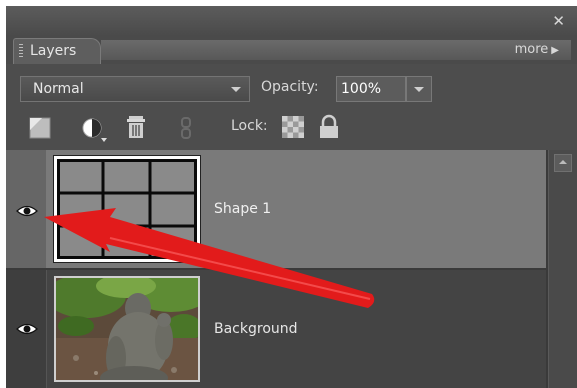 The height and width of the screenshot is (388, 577). What do you see at coordinates (293, 127) in the screenshot?
I see `lock-transparency-icon` at bounding box center [293, 127].